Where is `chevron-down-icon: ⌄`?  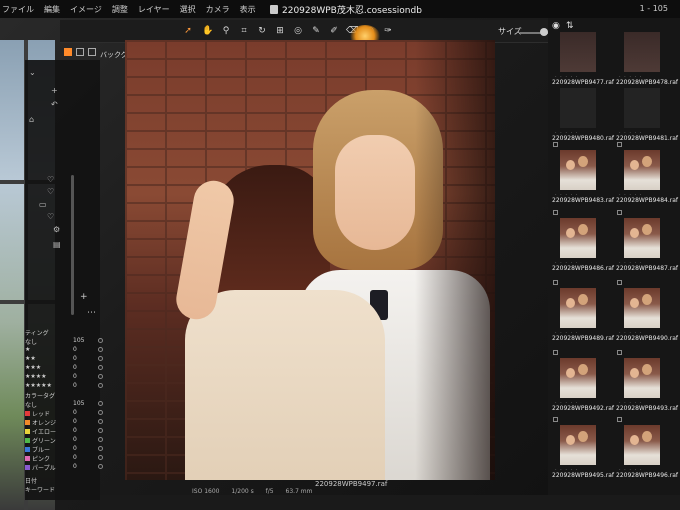
chevron-down-icon: ⌄ is located at coordinates (32, 72).